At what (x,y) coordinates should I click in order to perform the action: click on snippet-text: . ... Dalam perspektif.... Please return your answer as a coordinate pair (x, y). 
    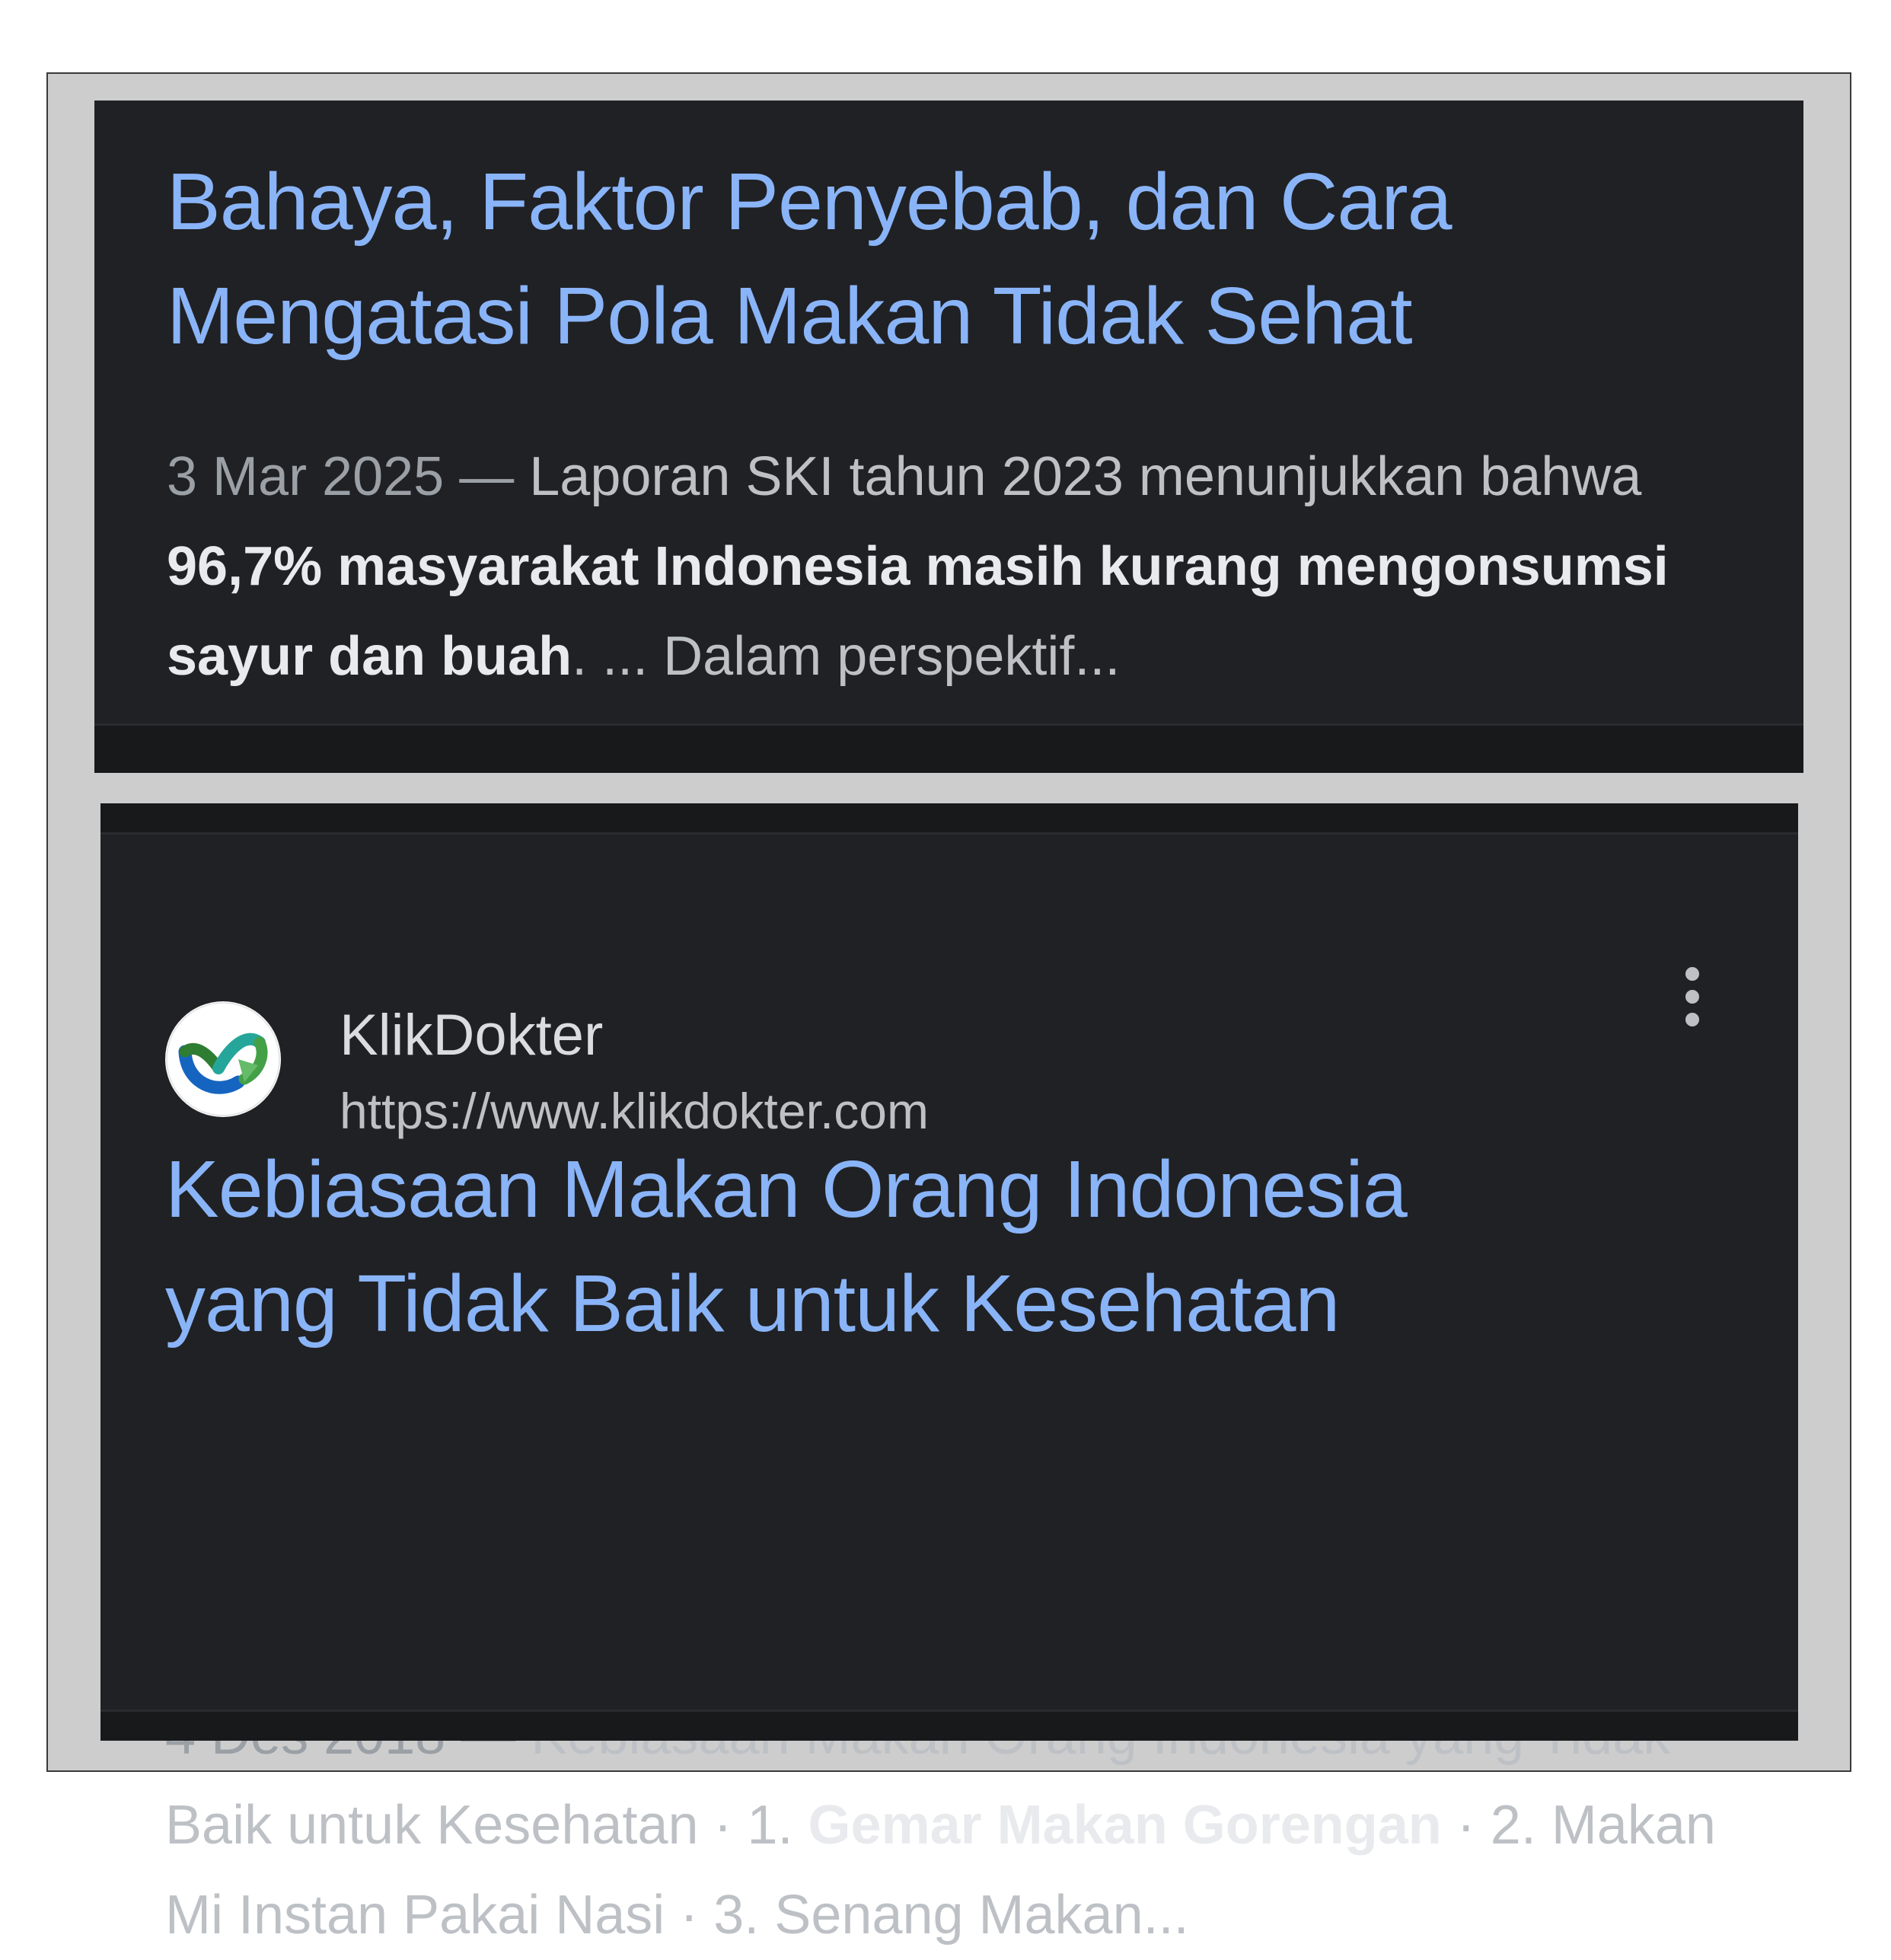
    Looking at the image, I should click on (846, 657).